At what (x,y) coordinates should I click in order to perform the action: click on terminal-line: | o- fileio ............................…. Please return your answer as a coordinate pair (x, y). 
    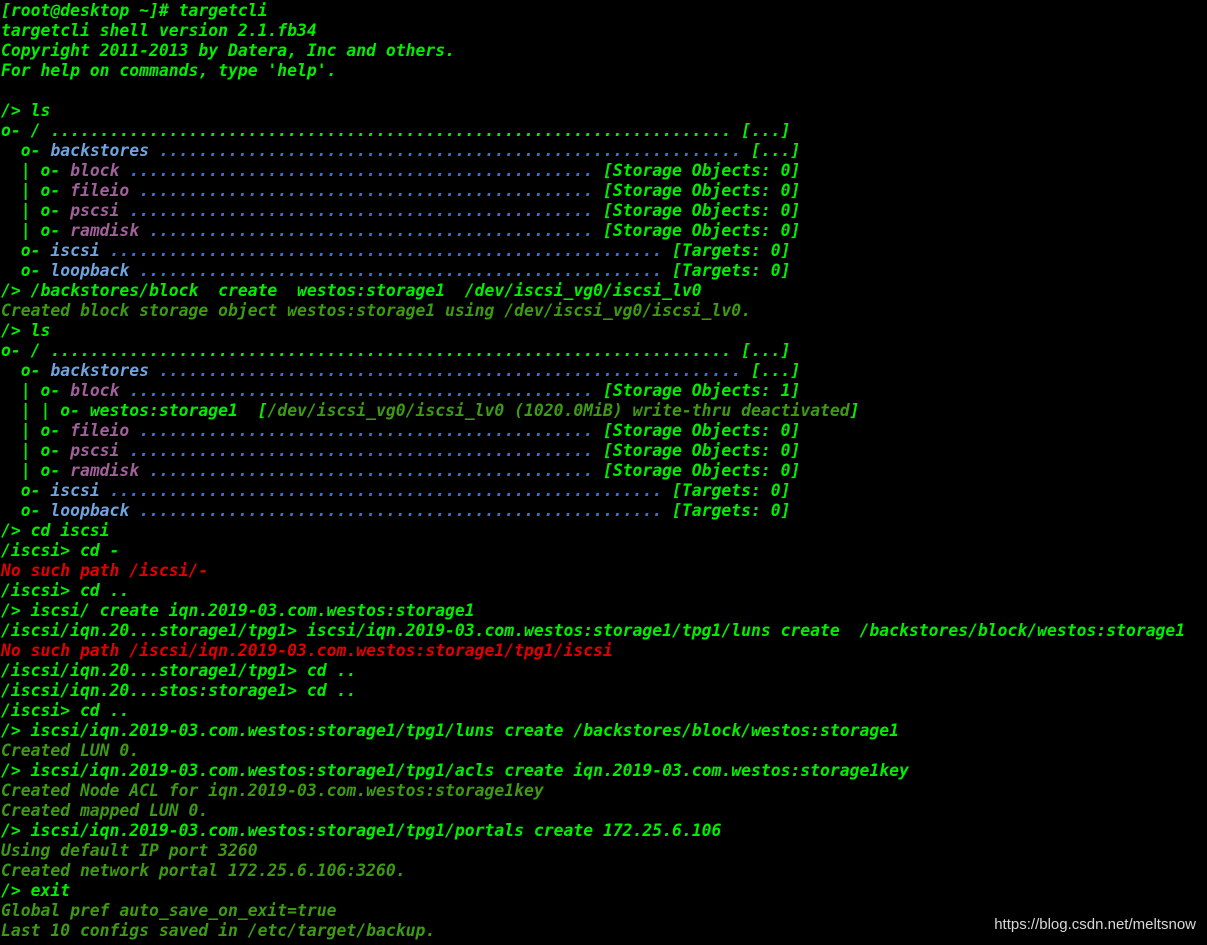
    Looking at the image, I should click on (593, 191).